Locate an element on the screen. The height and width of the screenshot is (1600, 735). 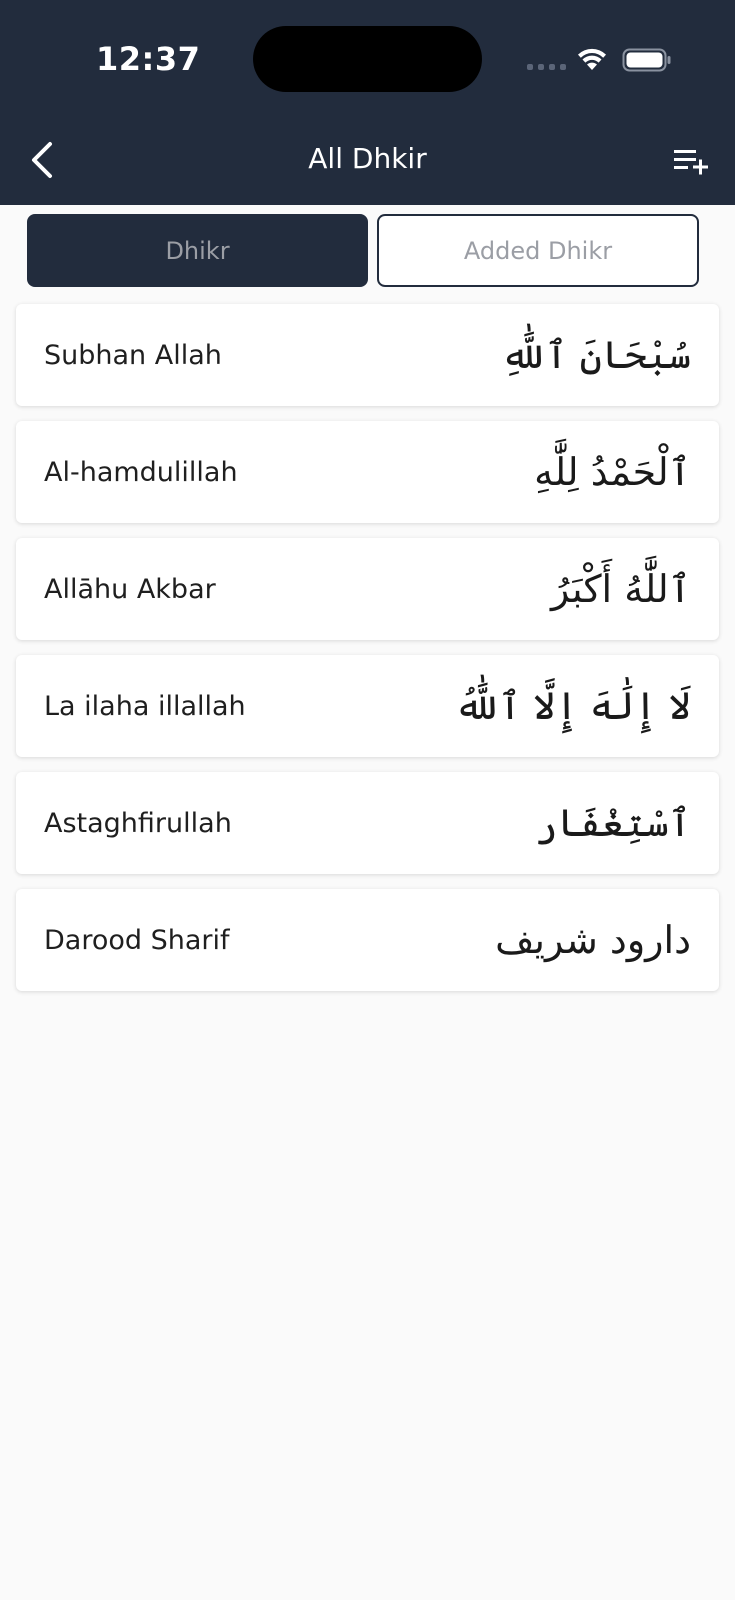
dhikr-item-darood-sharif: Darood Sharif دارود شریف is located at coordinates (367, 940).